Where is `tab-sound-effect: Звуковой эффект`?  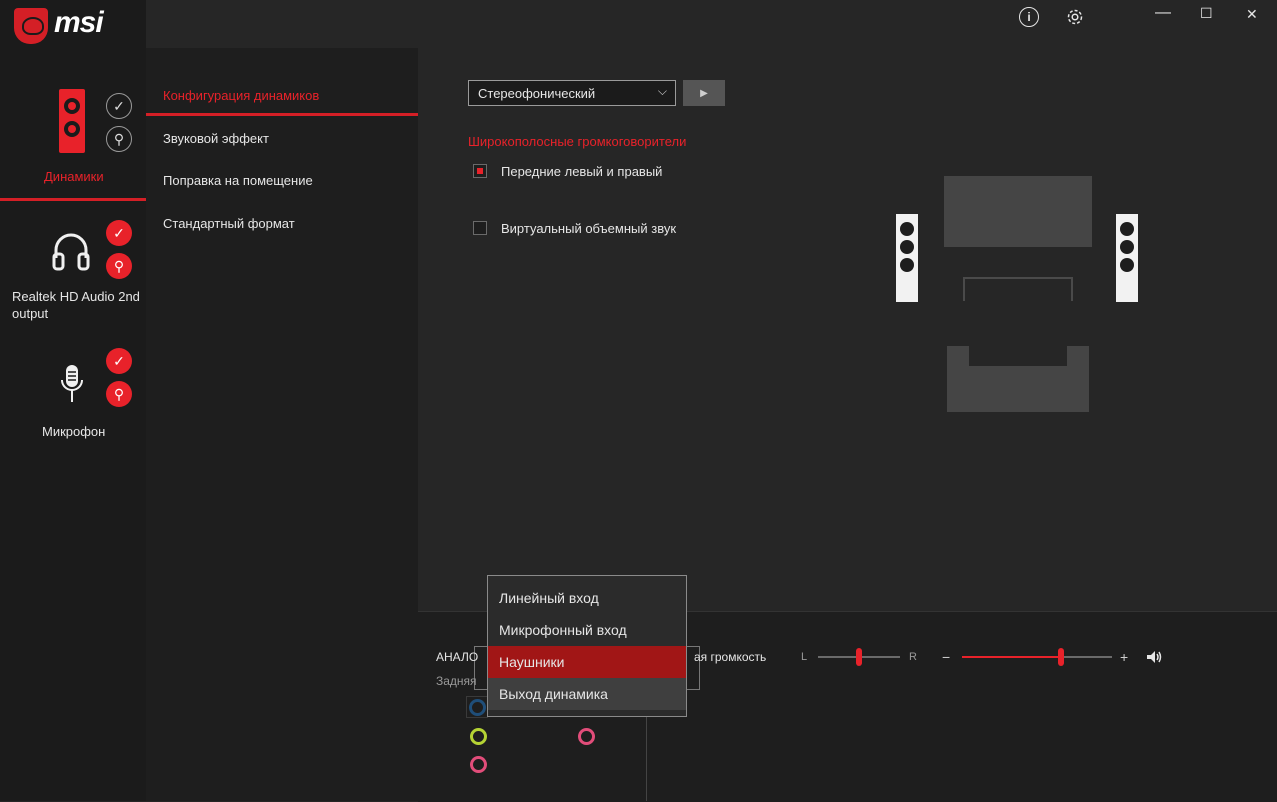
tab-sound-effect: Звуковой эффект is located at coordinates (216, 138).